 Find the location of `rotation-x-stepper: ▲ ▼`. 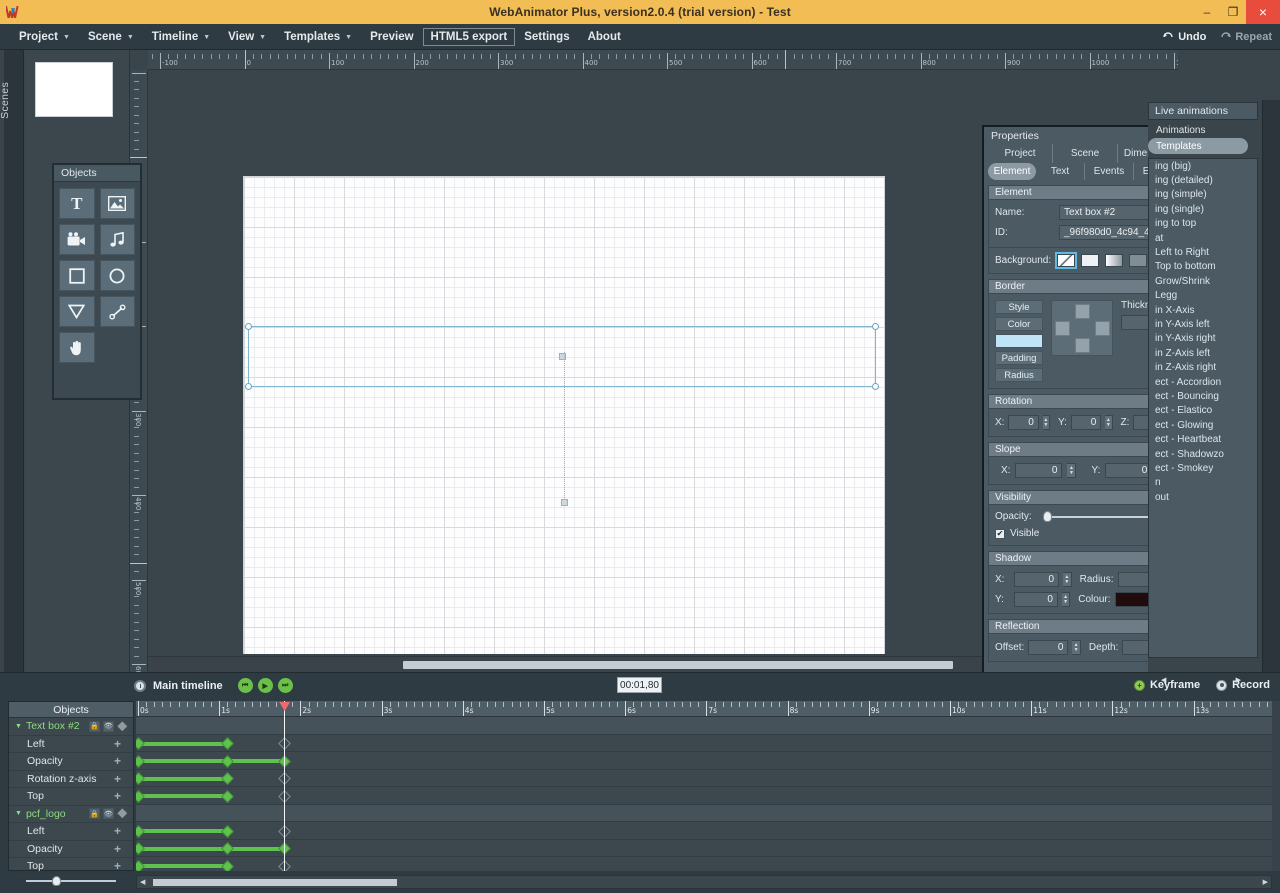

rotation-x-stepper: ▲ ▼ is located at coordinates (1046, 422).